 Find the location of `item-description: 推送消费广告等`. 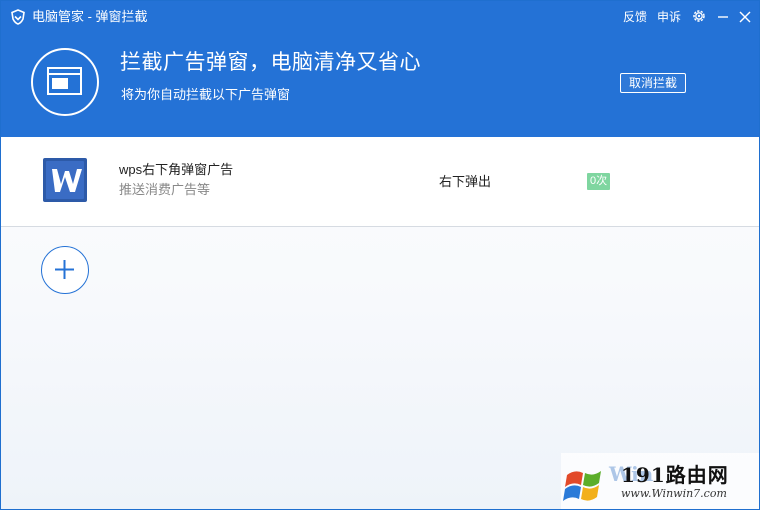

item-description: 推送消费广告等 is located at coordinates (165, 189).